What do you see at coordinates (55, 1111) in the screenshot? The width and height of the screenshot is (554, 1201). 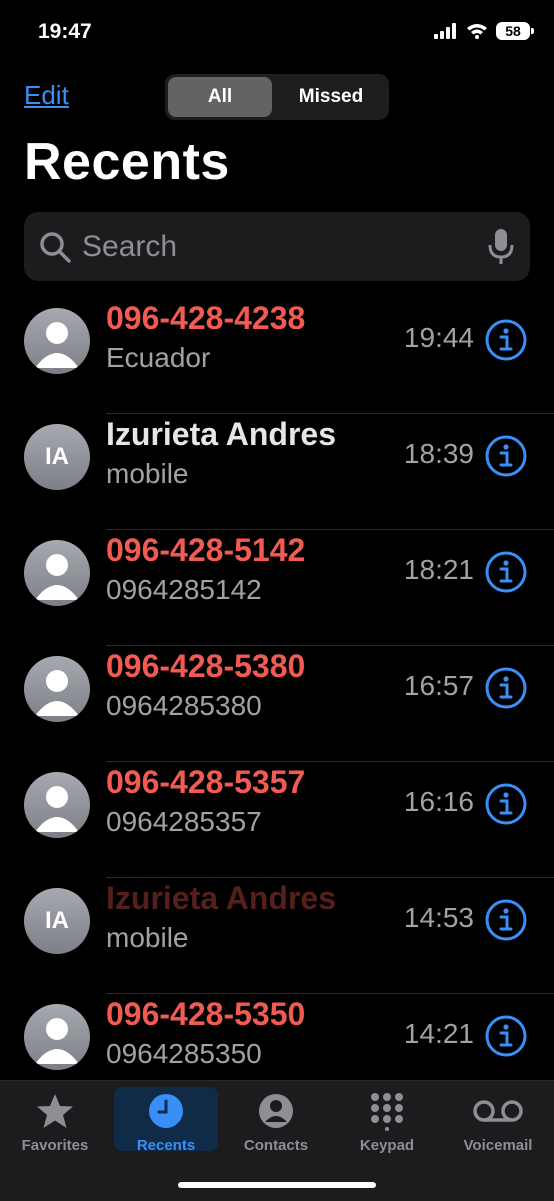 I see `star-icon` at bounding box center [55, 1111].